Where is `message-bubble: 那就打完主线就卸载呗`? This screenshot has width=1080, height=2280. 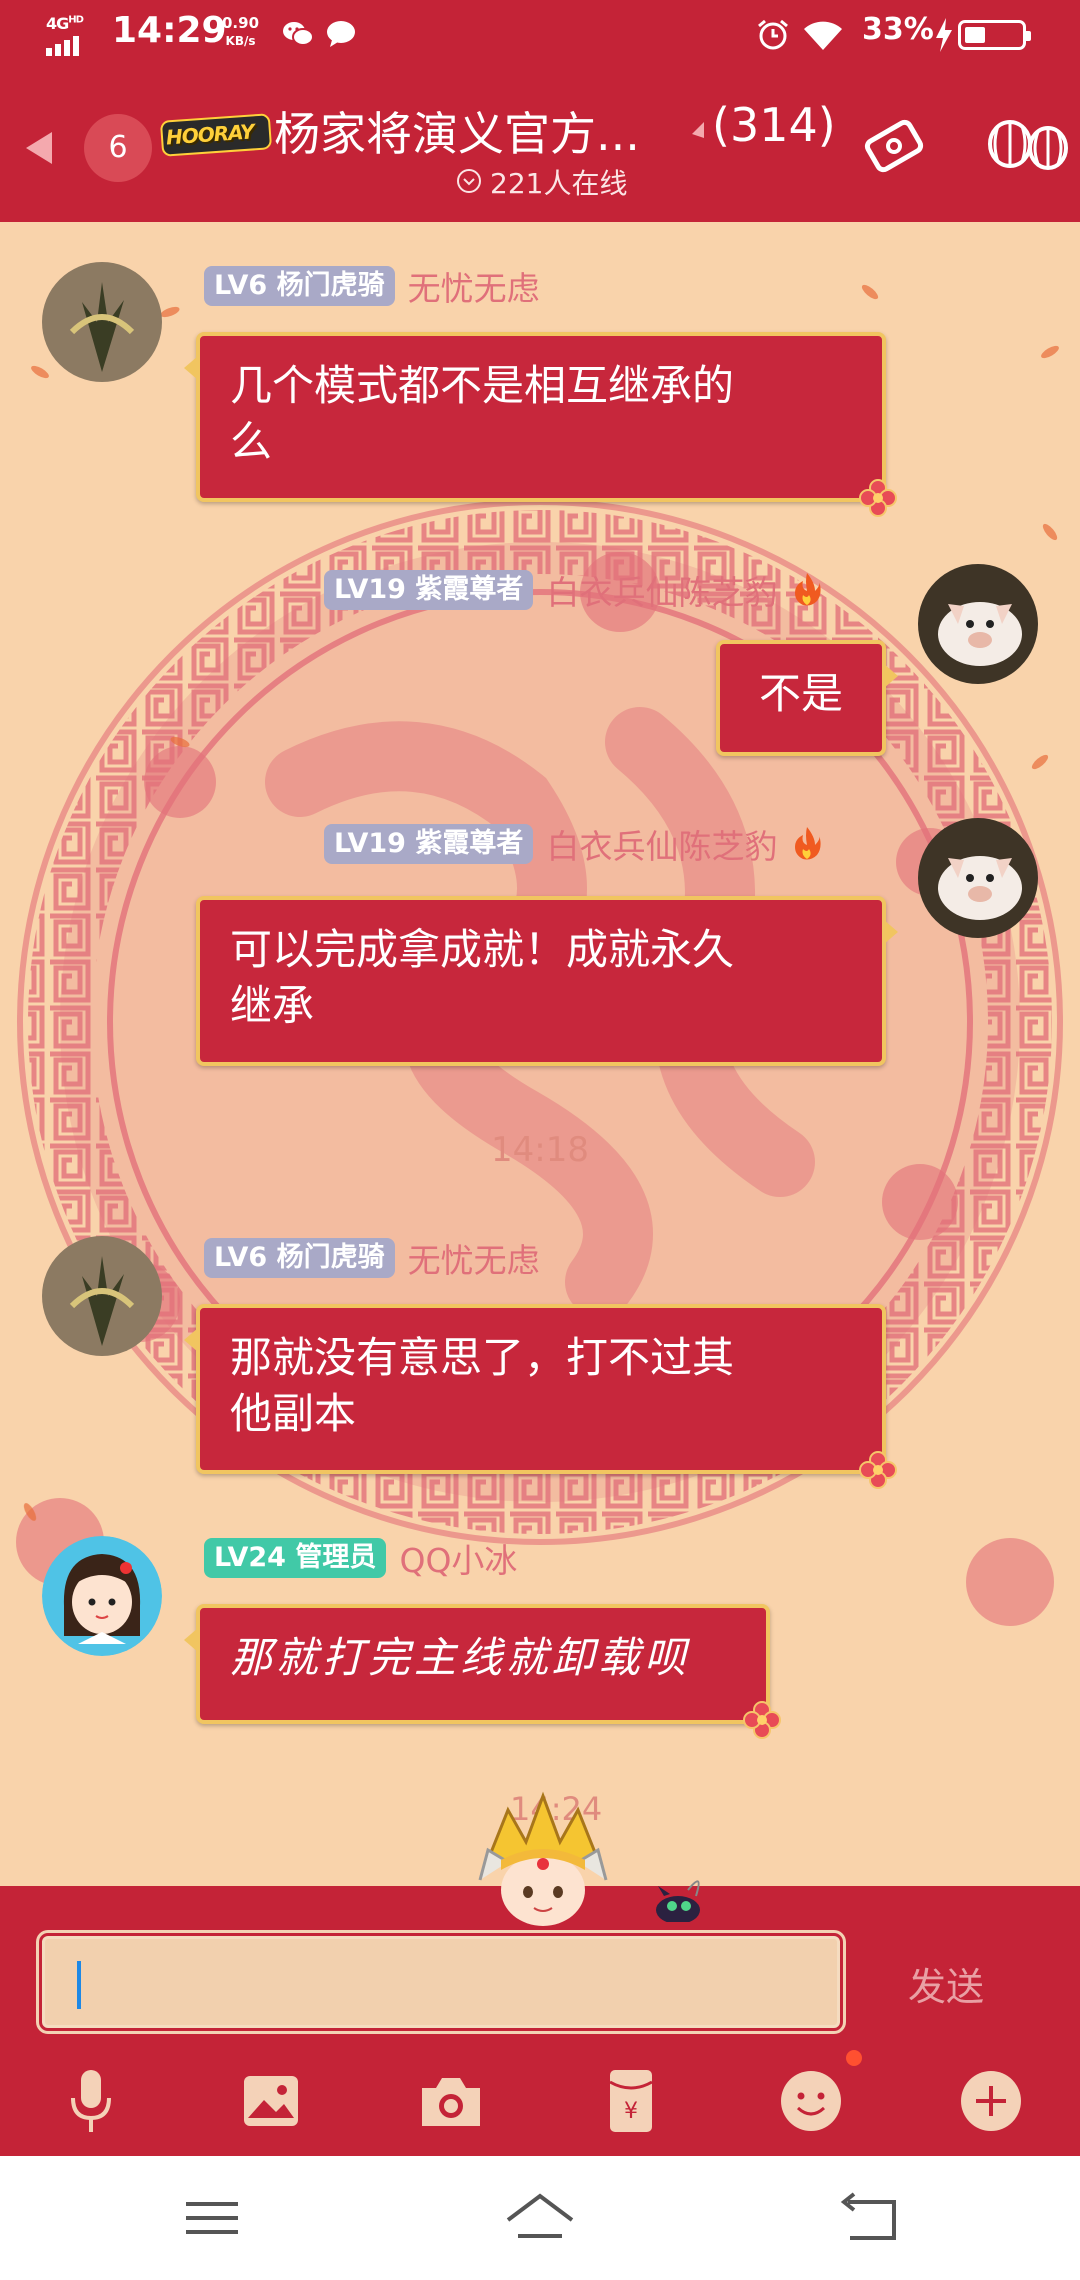
message-bubble: 那就打完主线就卸载呗 is located at coordinates (482, 1671).